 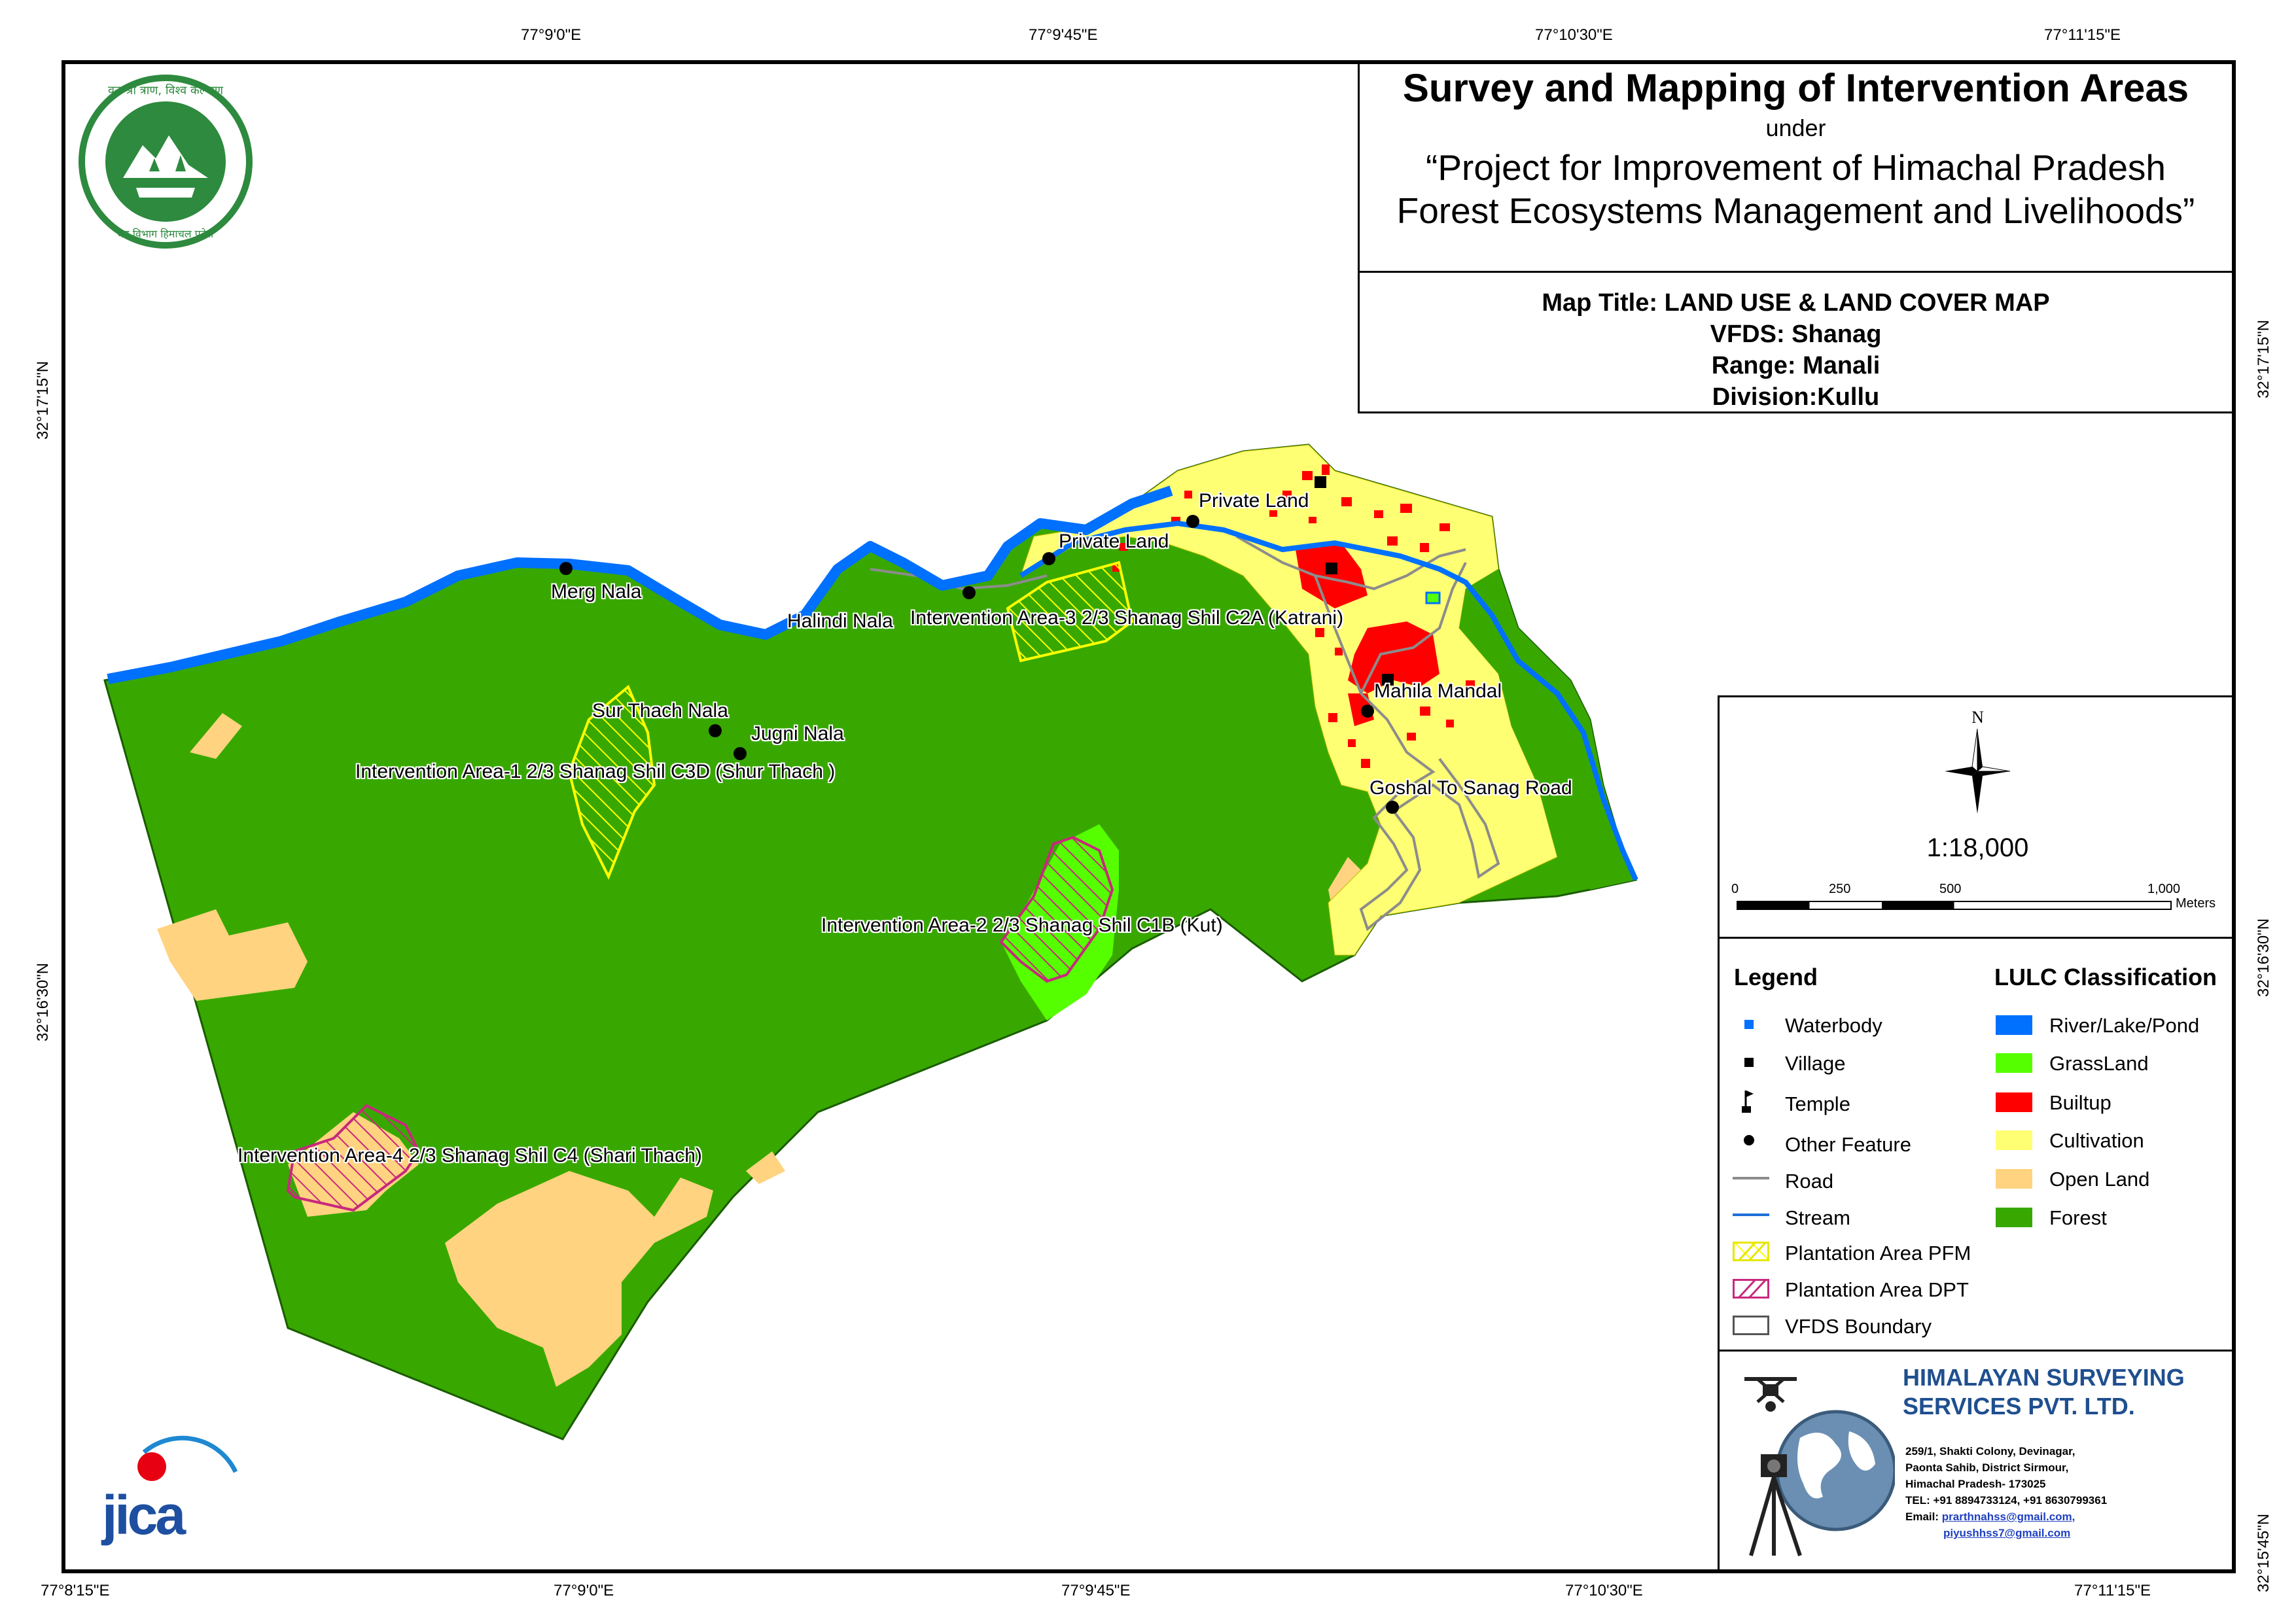 I want to click on road-icon, so click(x=1751, y=1178).